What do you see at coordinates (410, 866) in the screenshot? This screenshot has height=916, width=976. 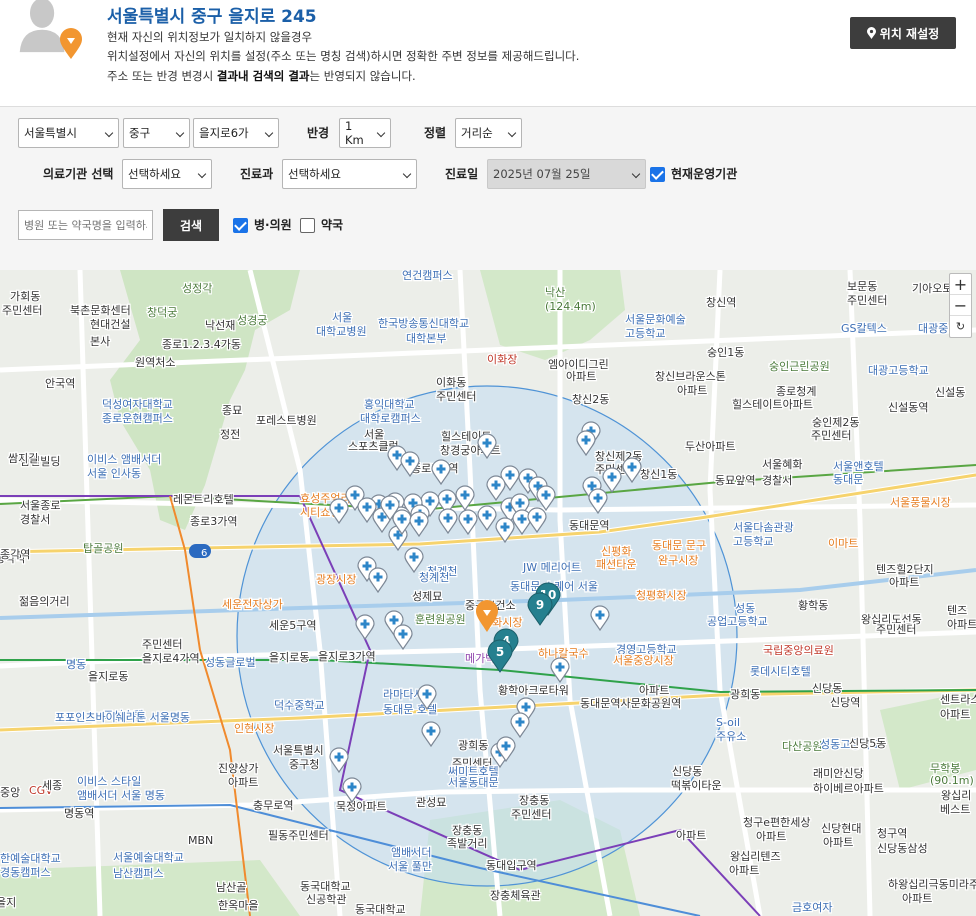 I see `map-place-label: 서울 풀만` at bounding box center [410, 866].